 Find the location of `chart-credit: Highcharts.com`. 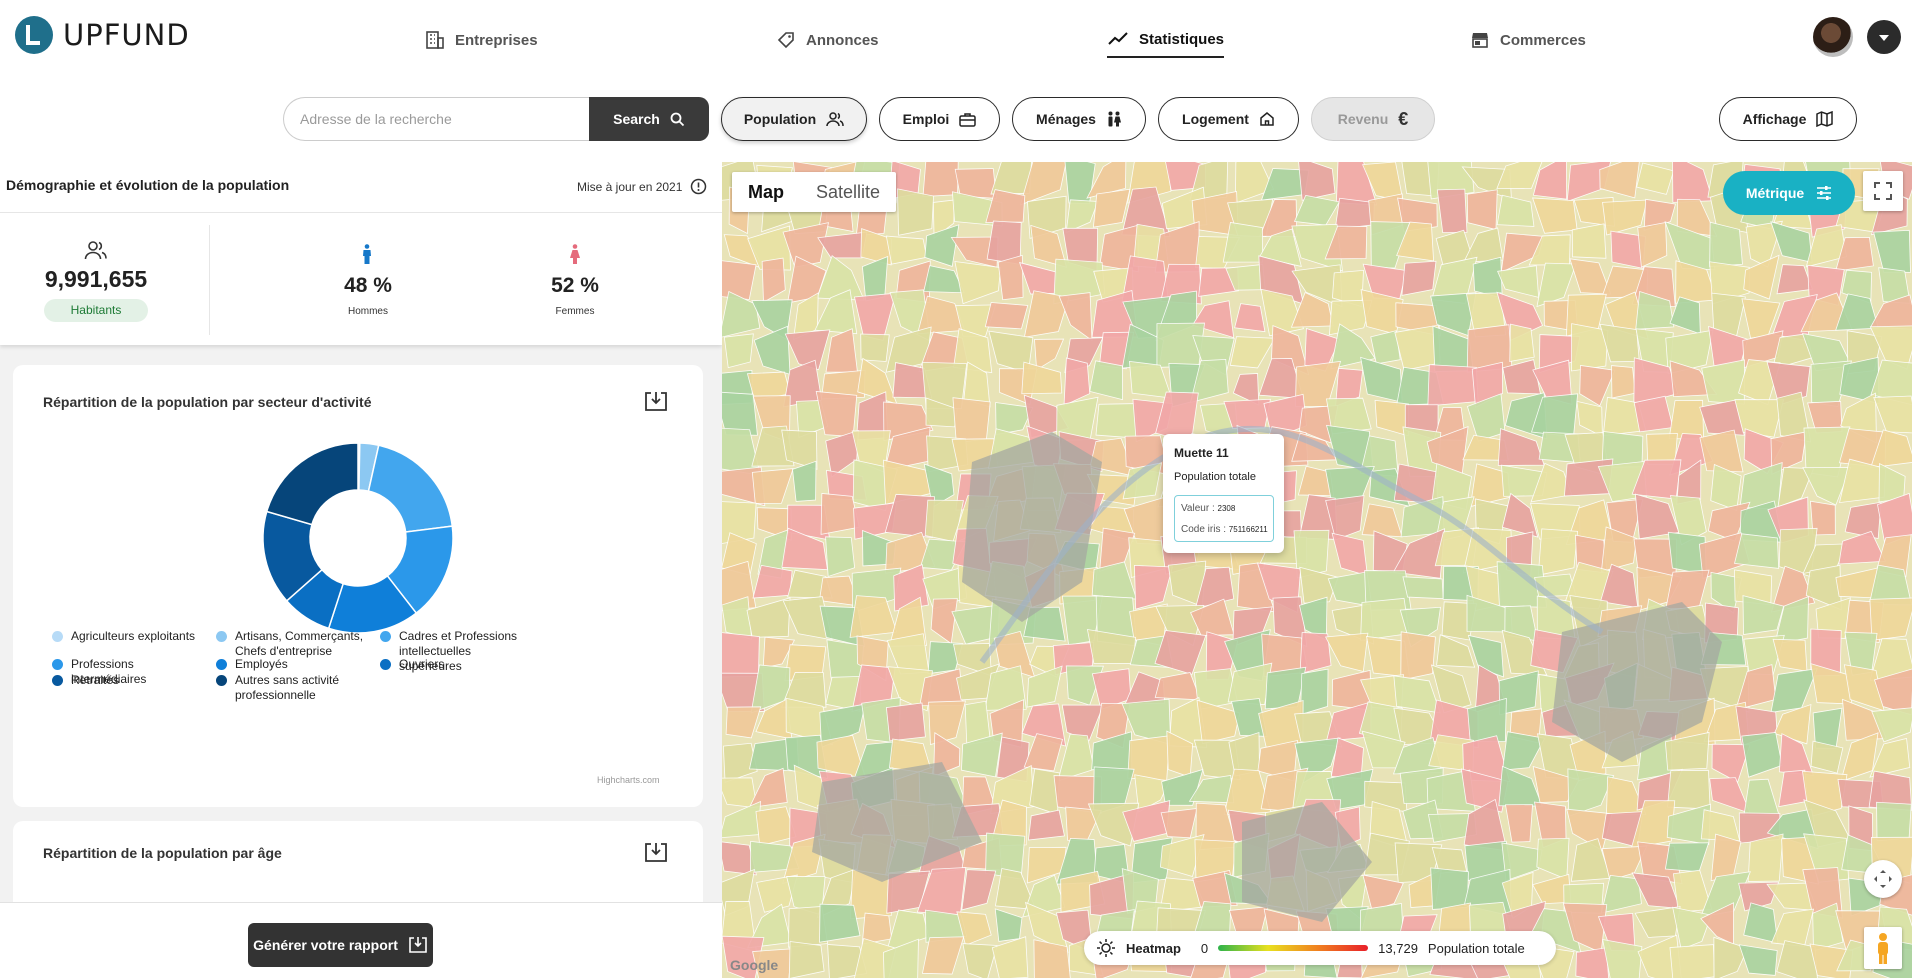

chart-credit: Highcharts.com is located at coordinates (628, 780).